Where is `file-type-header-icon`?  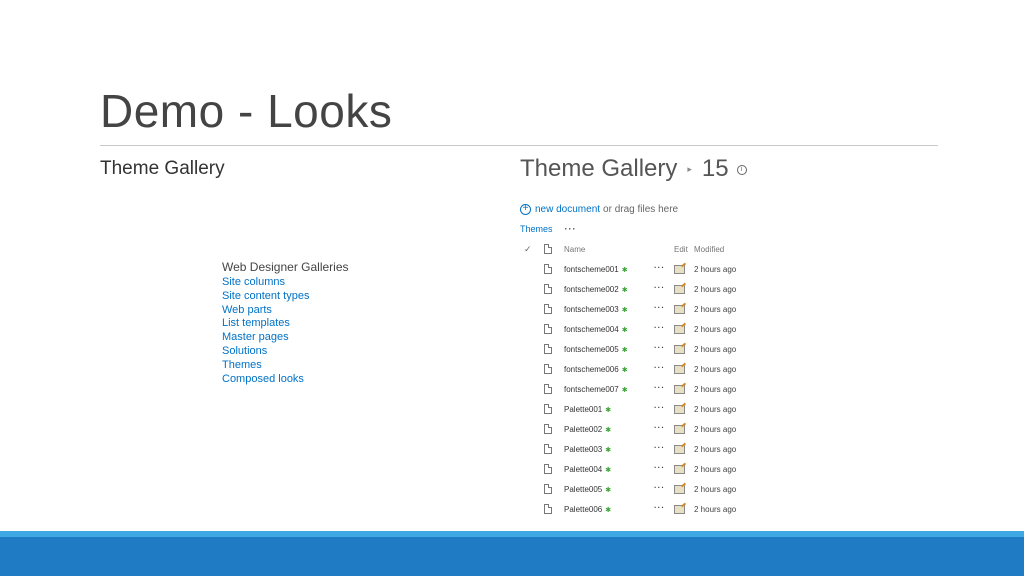
file-type-header-icon is located at coordinates (548, 249).